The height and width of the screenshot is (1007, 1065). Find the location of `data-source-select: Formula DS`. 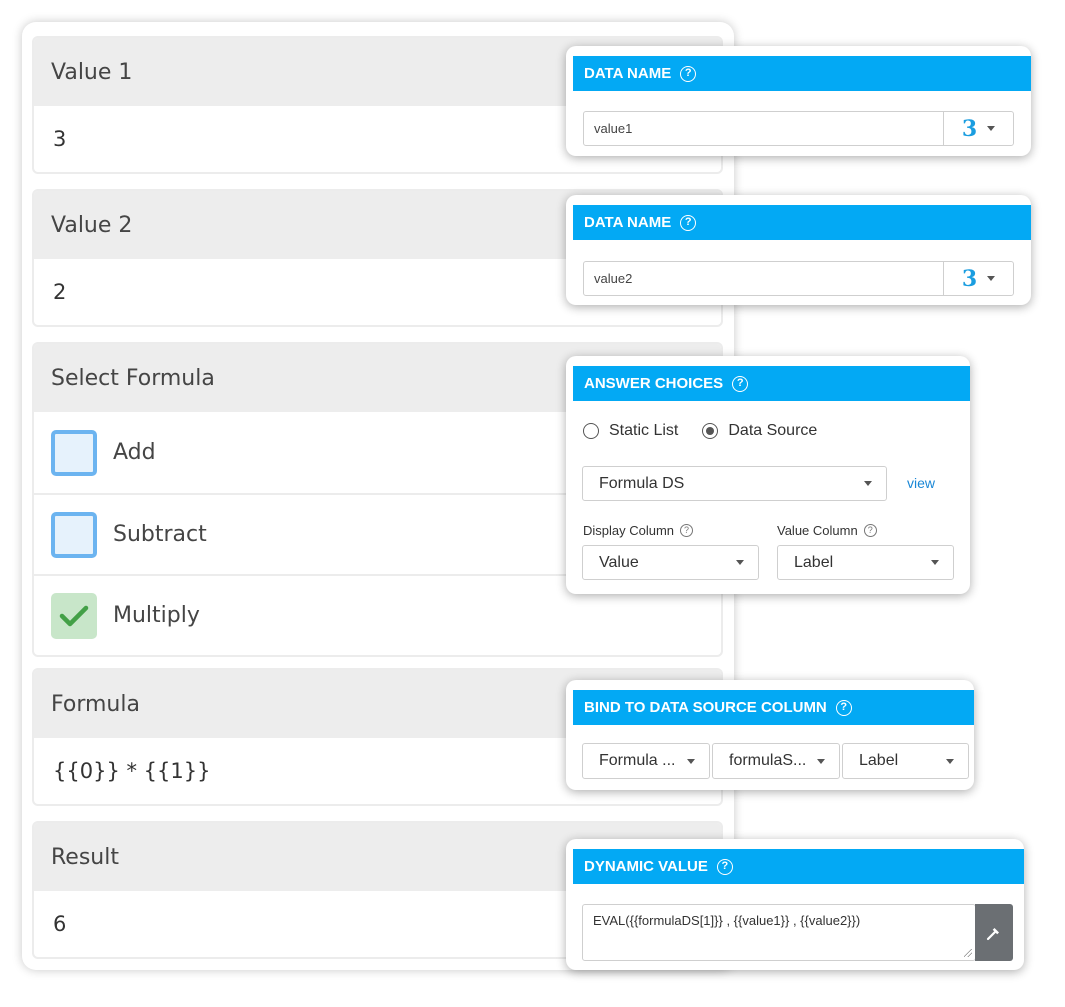

data-source-select: Formula DS is located at coordinates (734, 483).